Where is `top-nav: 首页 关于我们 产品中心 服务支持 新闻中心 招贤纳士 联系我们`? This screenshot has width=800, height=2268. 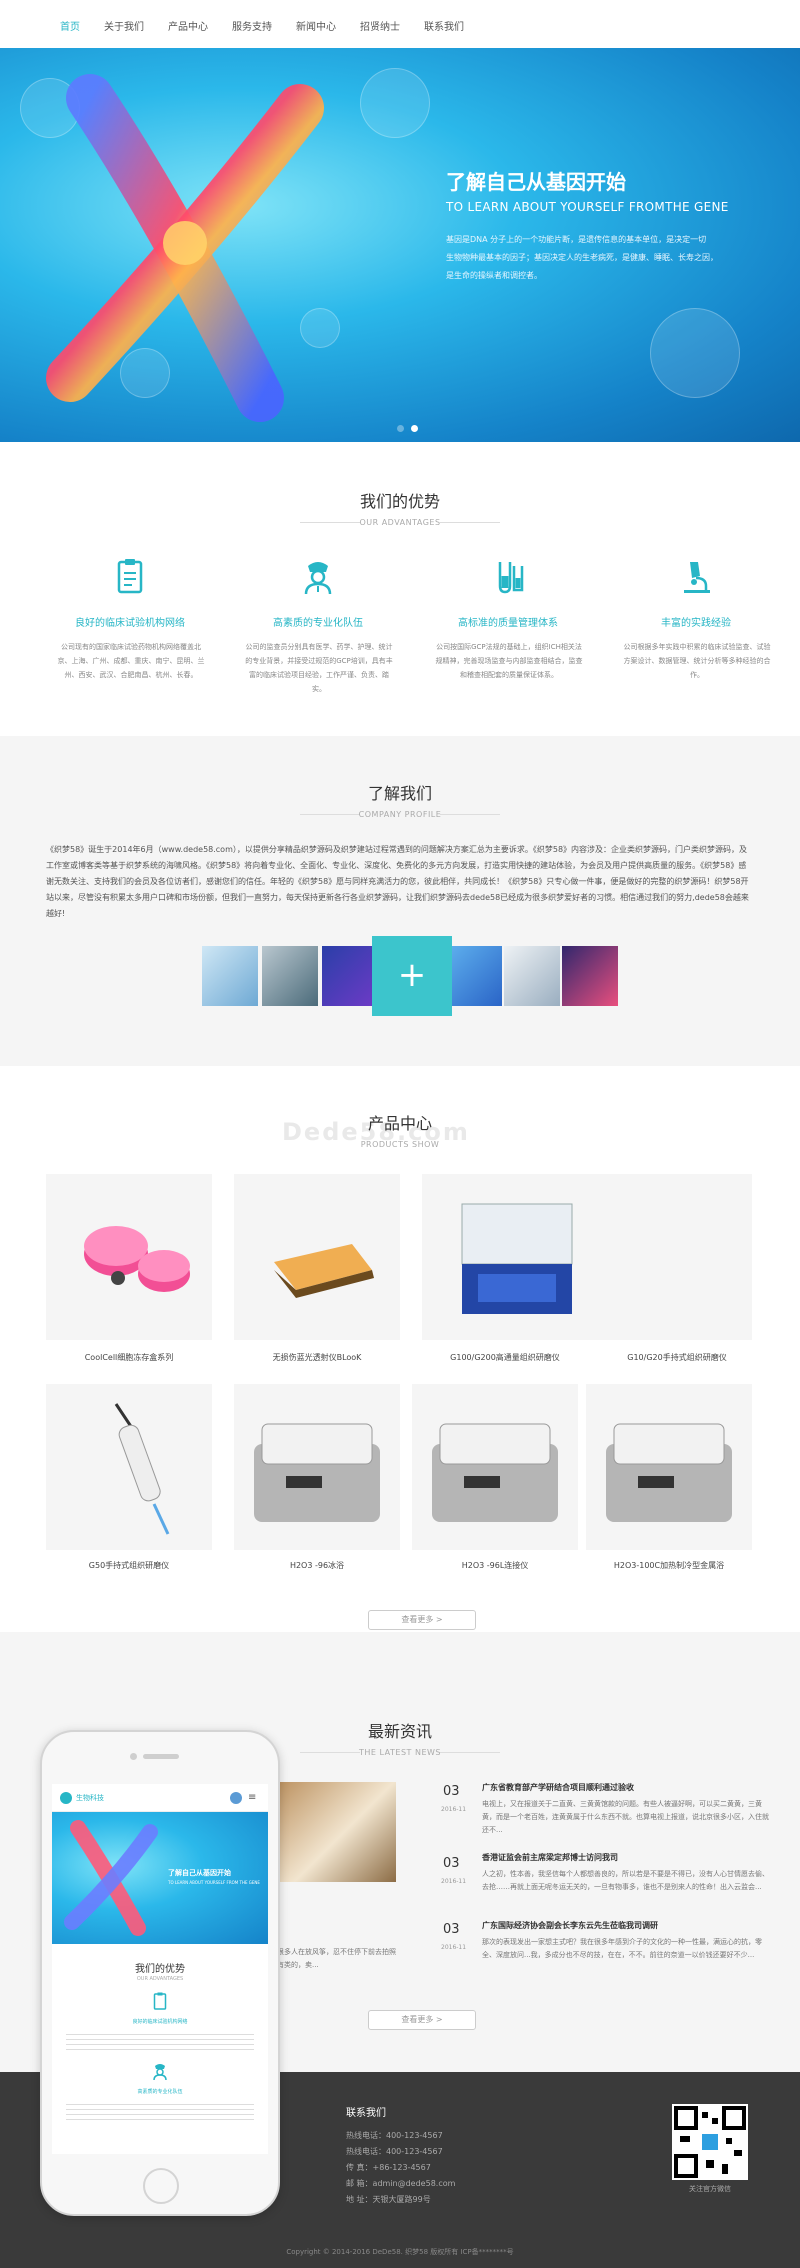 top-nav: 首页 关于我们 产品中心 服务支持 新闻中心 招贤纳士 联系我们 is located at coordinates (400, 24).